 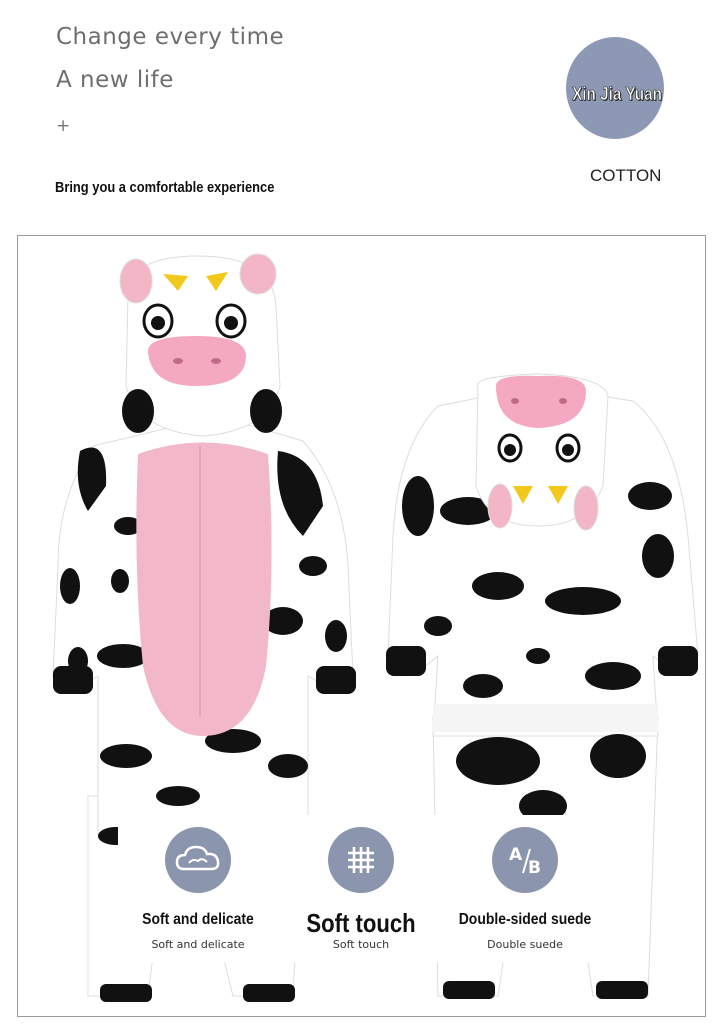 What do you see at coordinates (198, 860) in the screenshot?
I see `cloud-icon` at bounding box center [198, 860].